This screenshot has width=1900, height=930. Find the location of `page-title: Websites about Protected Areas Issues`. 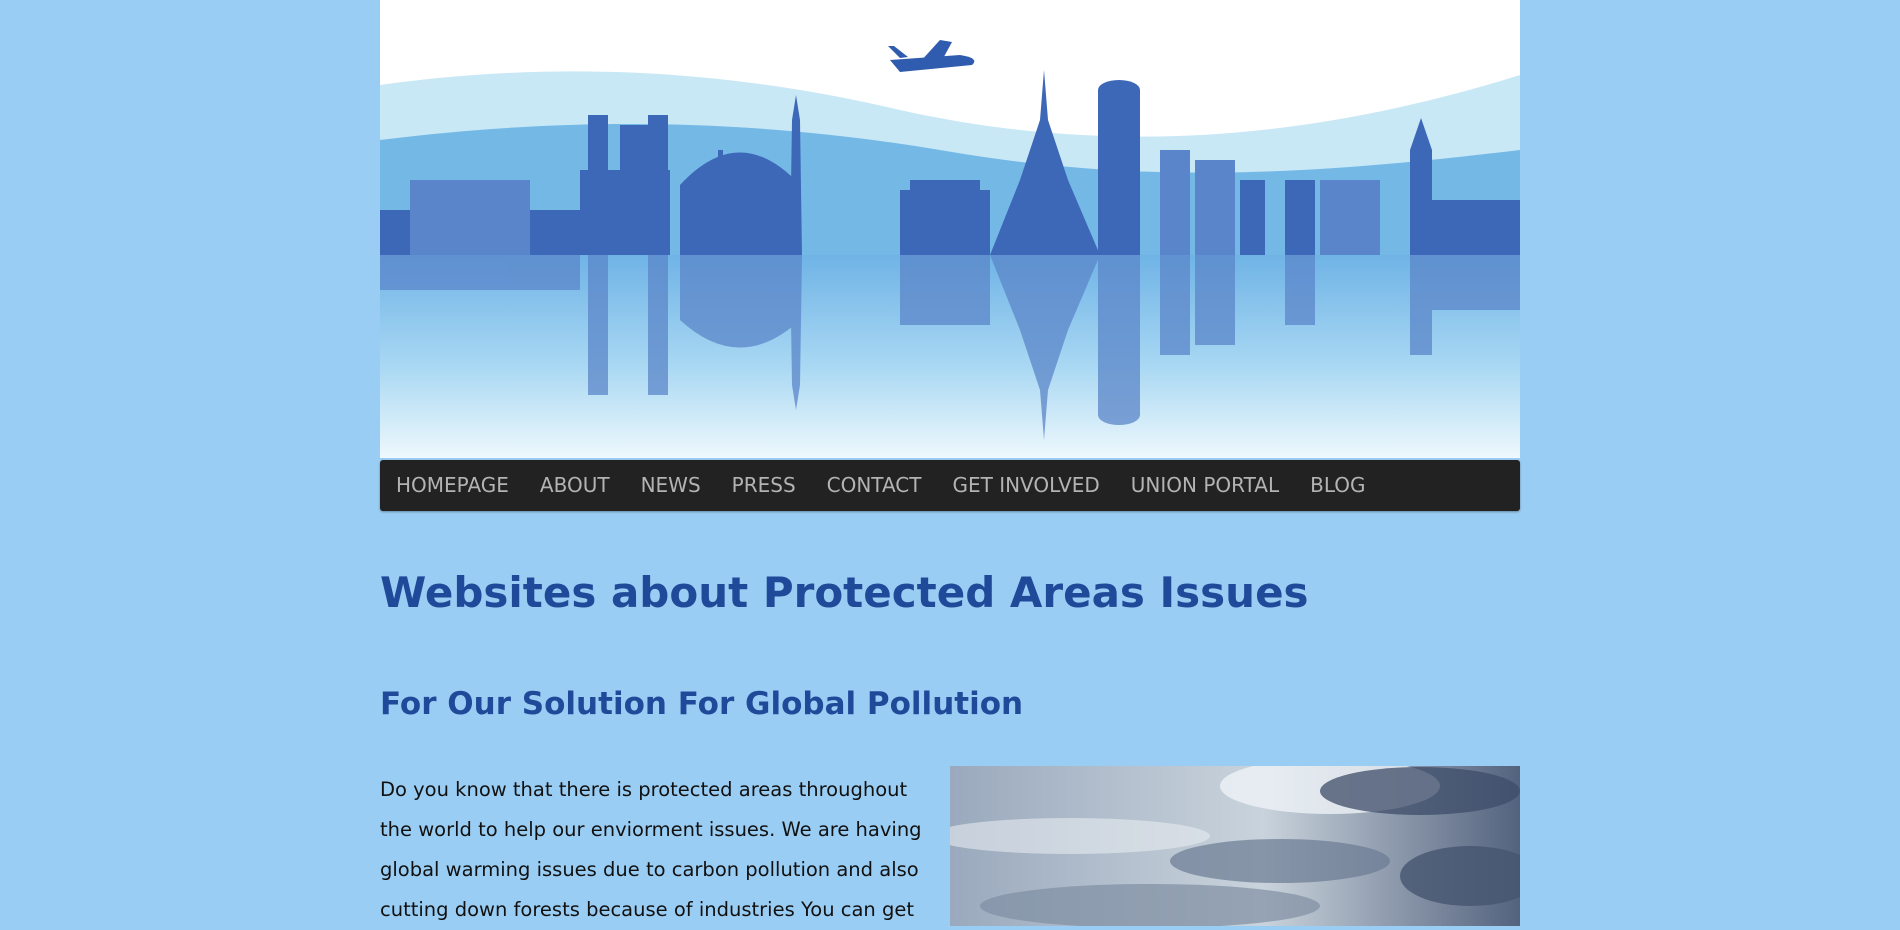

page-title: Websites about Protected Areas Issues is located at coordinates (844, 592).